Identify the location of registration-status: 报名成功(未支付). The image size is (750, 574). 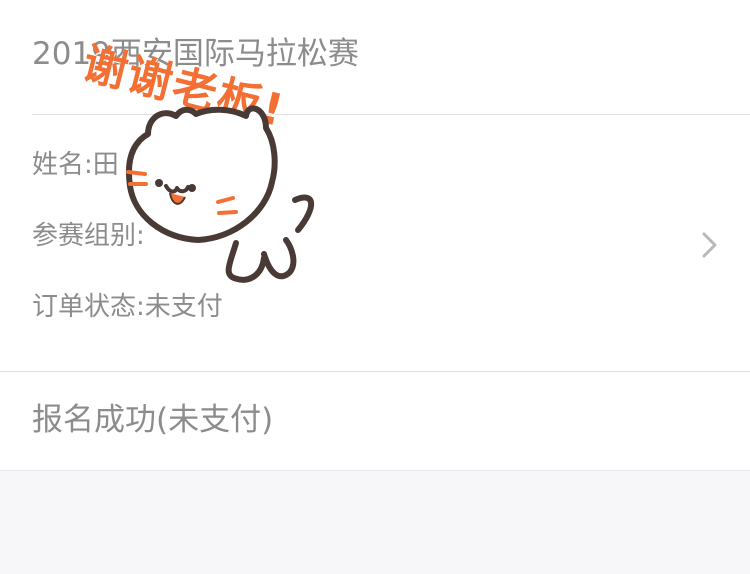
(153, 420).